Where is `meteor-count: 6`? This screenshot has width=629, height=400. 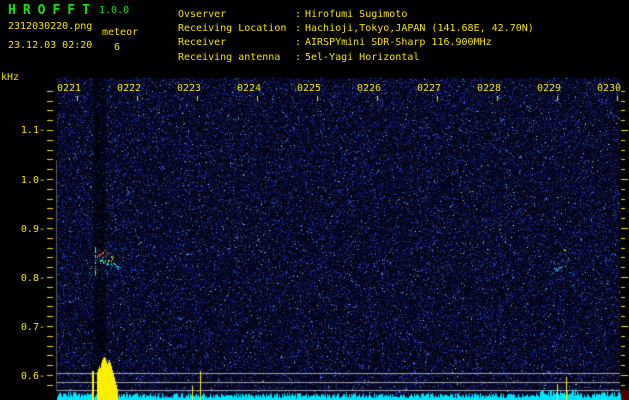 meteor-count: 6 is located at coordinates (117, 47).